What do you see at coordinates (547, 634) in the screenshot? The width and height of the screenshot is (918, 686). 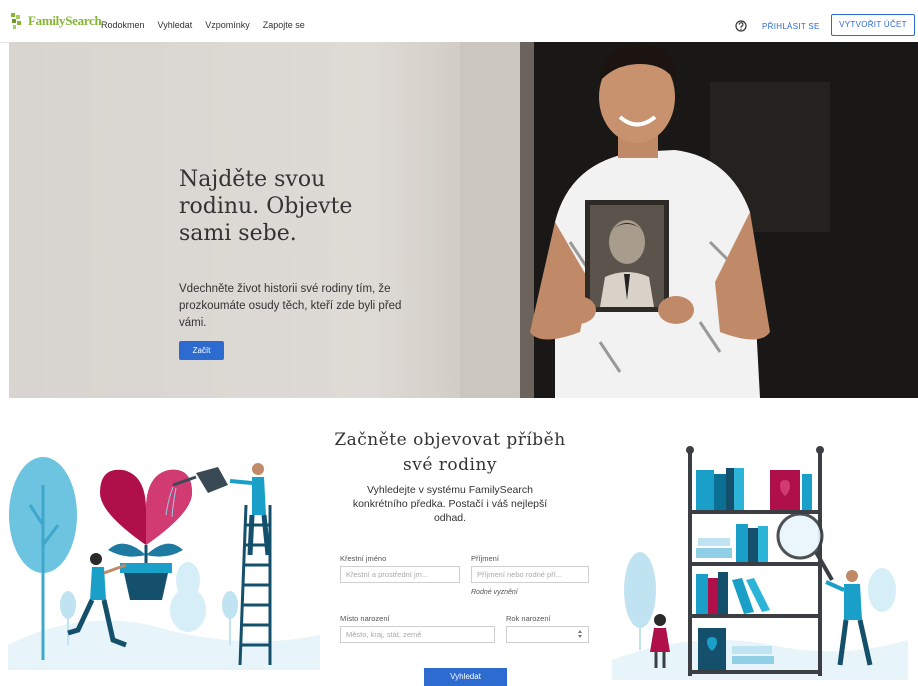 I see `birthyear-input` at bounding box center [547, 634].